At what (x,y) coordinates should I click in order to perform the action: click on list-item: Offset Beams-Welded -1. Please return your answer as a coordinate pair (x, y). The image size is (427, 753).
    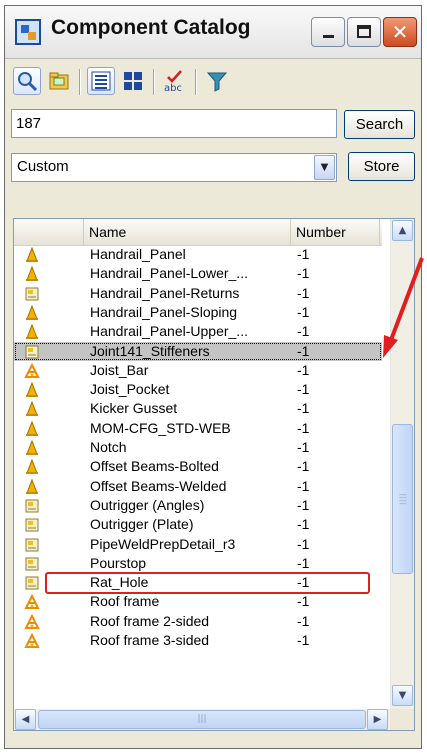
    Looking at the image, I should click on (198, 486).